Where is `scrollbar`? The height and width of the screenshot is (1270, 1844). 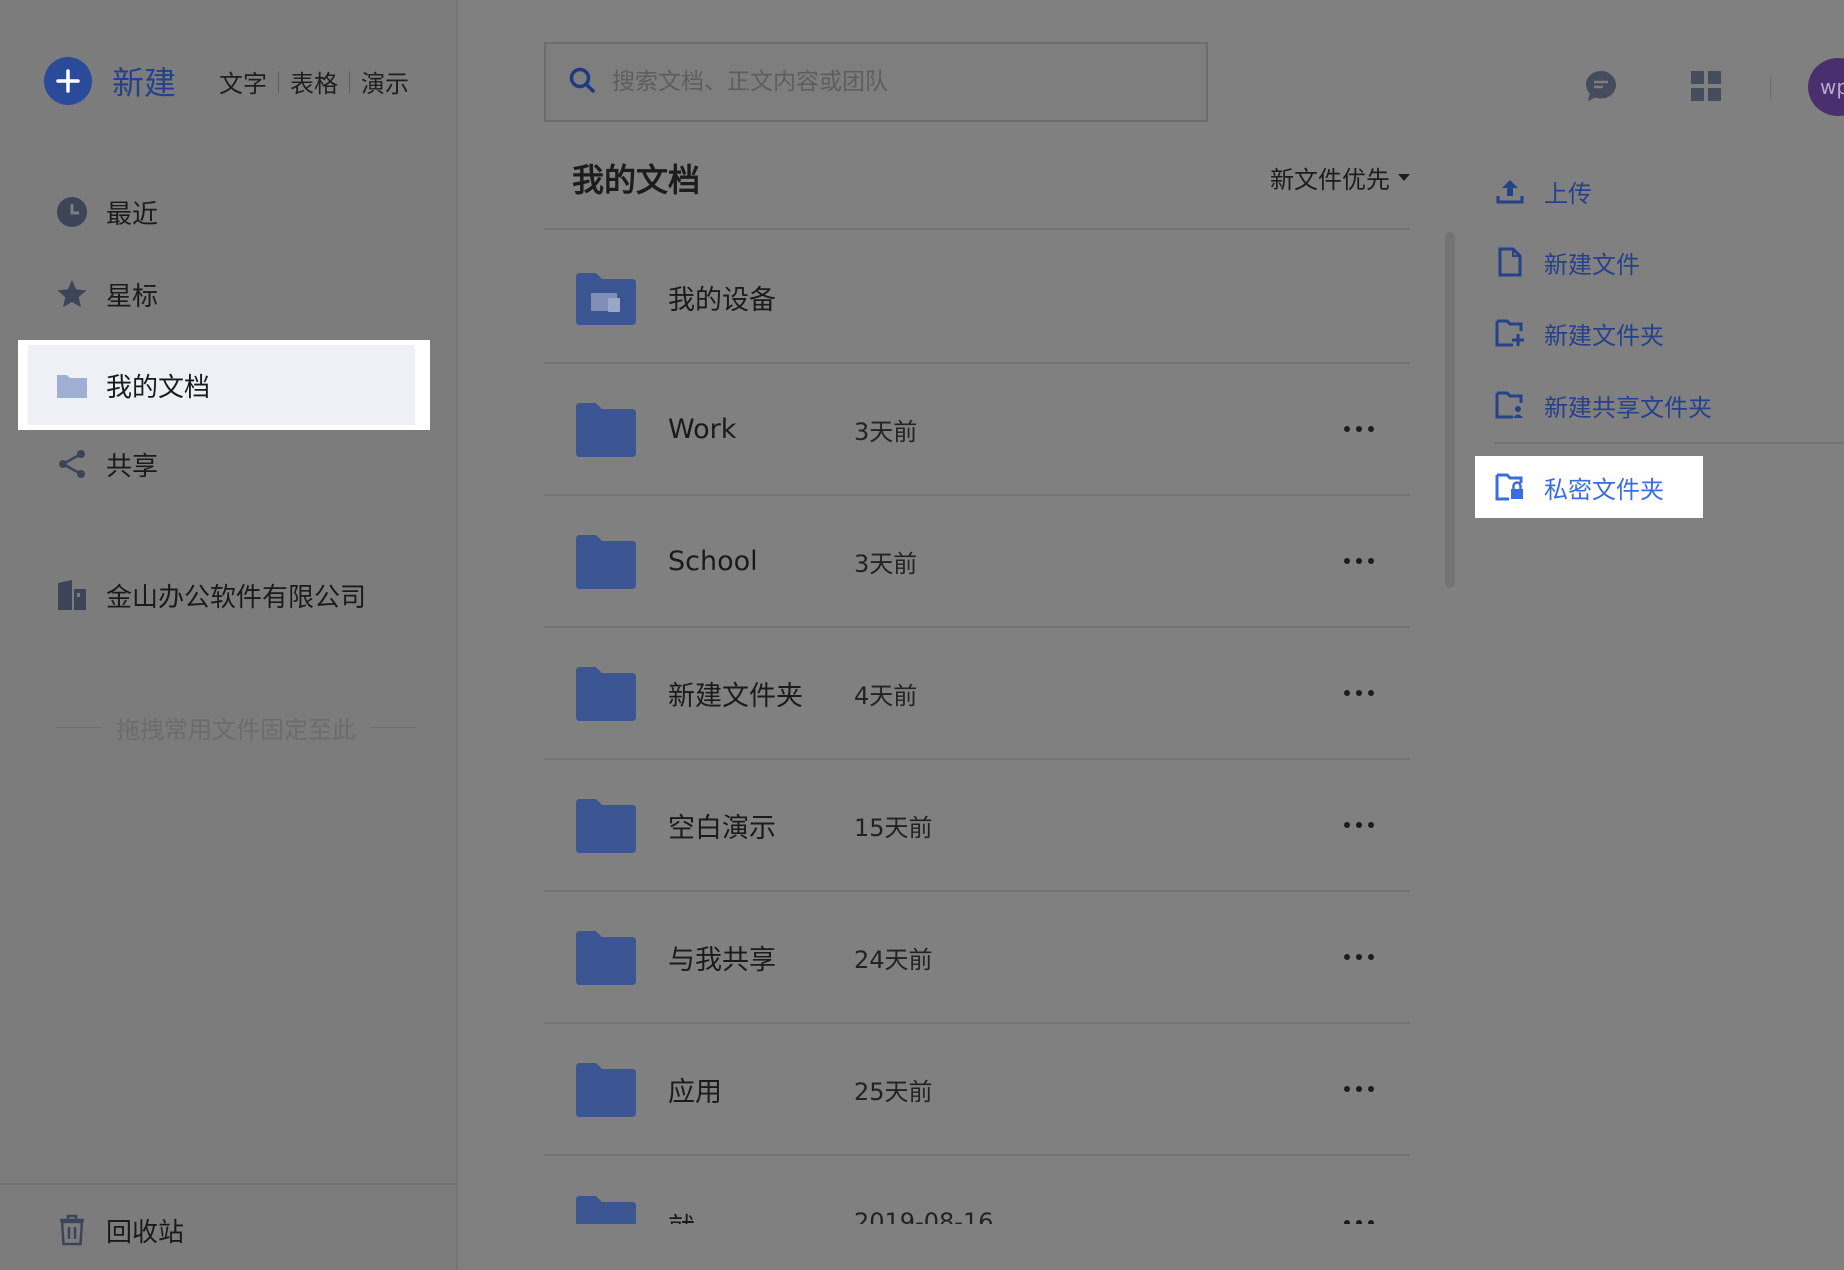
scrollbar is located at coordinates (1450, 410).